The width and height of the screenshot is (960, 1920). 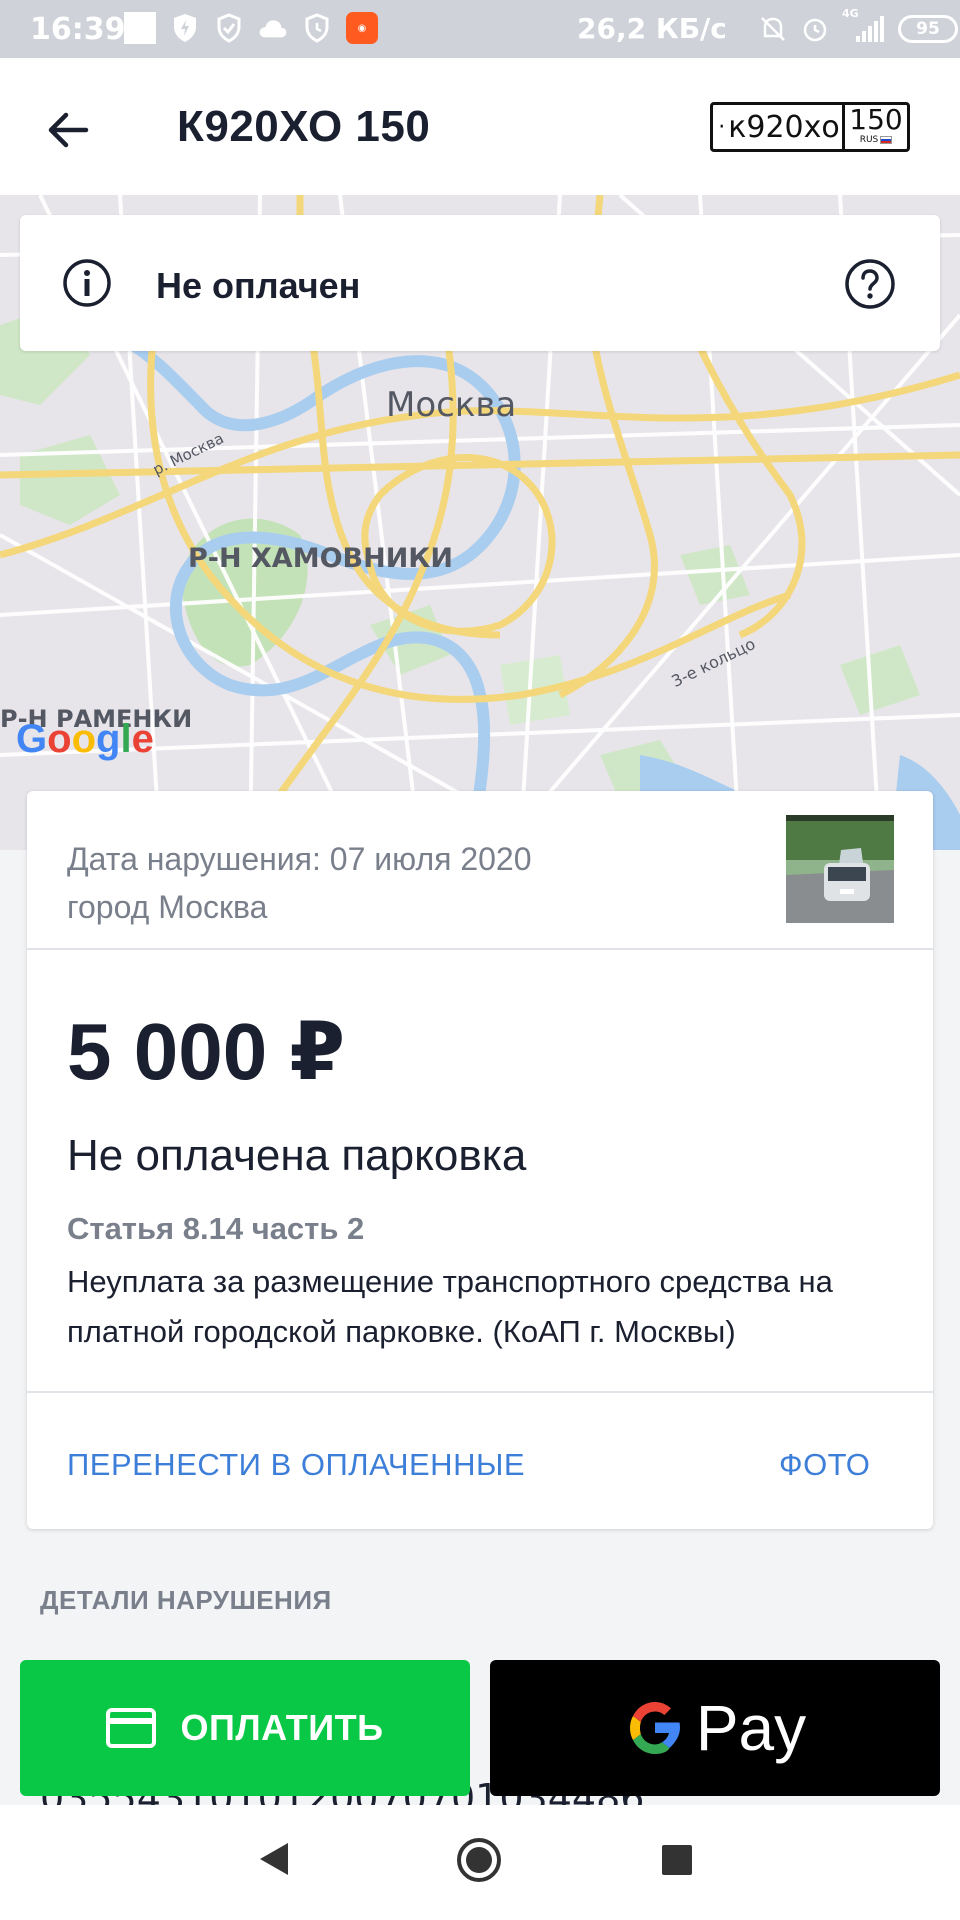 What do you see at coordinates (870, 284) in the screenshot?
I see `help-icon` at bounding box center [870, 284].